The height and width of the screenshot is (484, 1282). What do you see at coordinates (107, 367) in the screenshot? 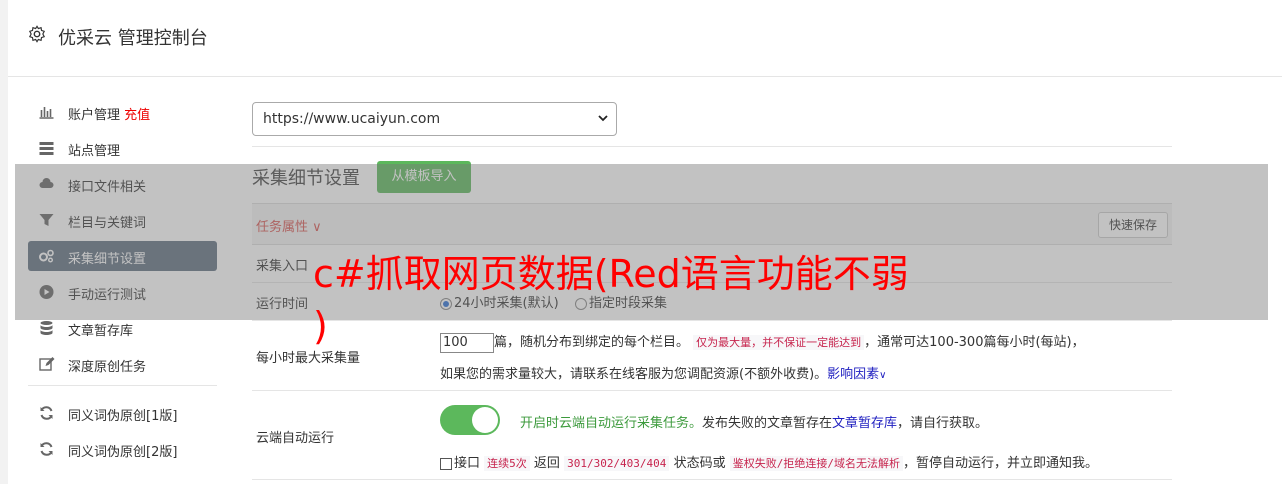
I see `sidebar-item-label: 深度原创任务` at bounding box center [107, 367].